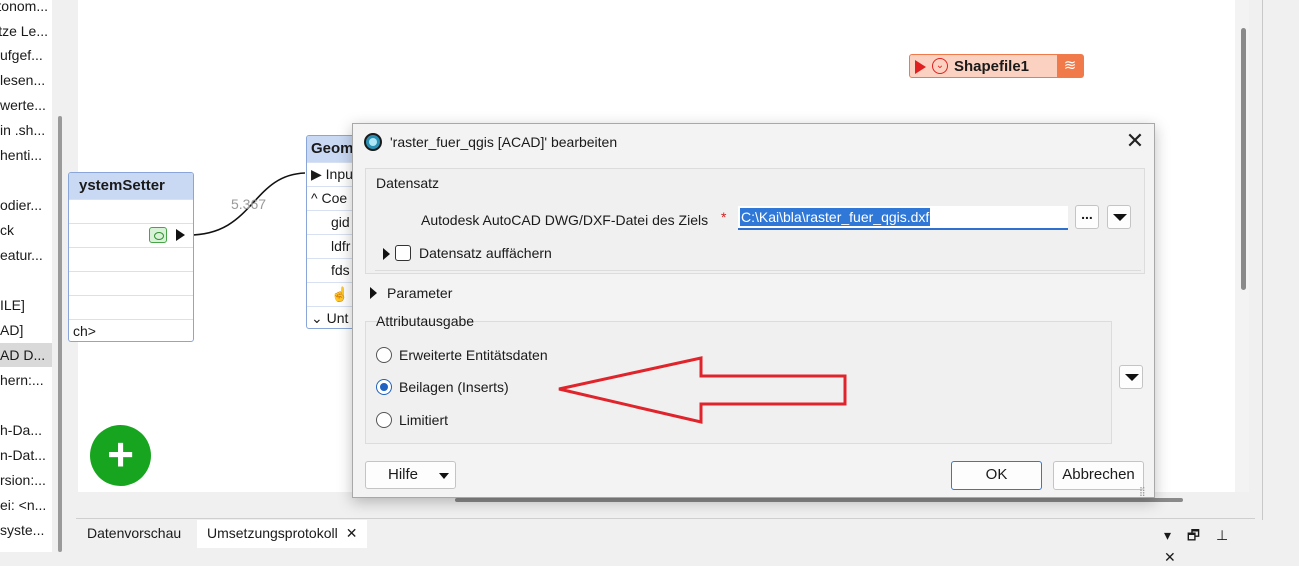  Describe the element at coordinates (272, 533) in the screenshot. I see `tab-label: Umsetzungsprotokoll` at that location.